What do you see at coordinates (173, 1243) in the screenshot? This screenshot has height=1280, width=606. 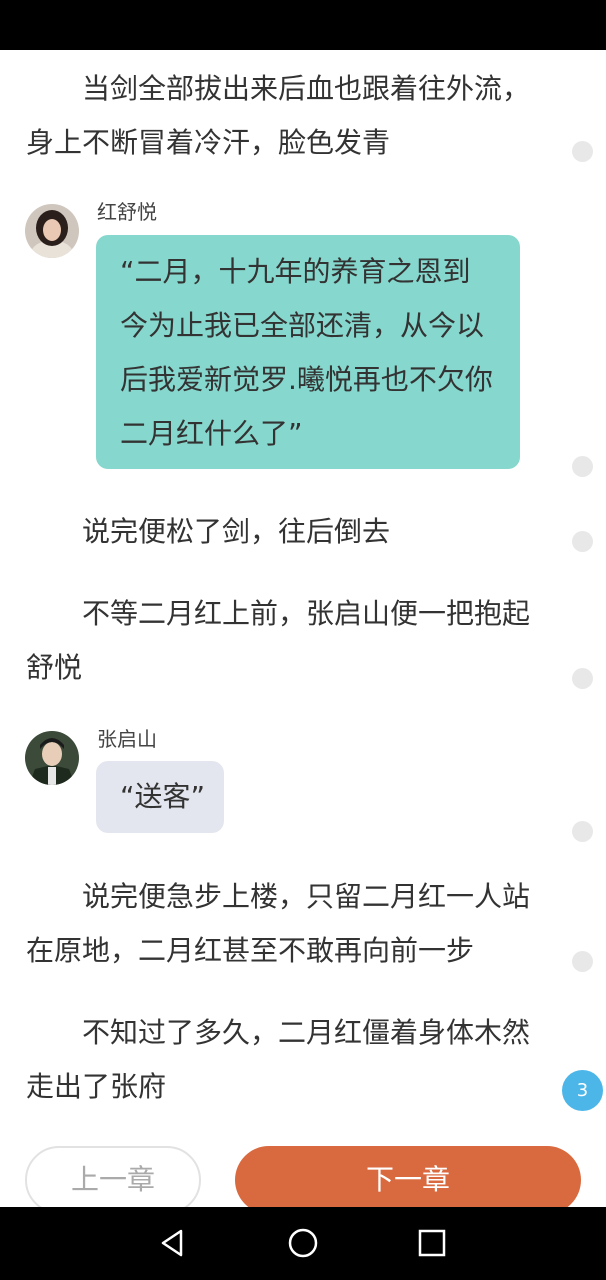 I see `back-icon` at bounding box center [173, 1243].